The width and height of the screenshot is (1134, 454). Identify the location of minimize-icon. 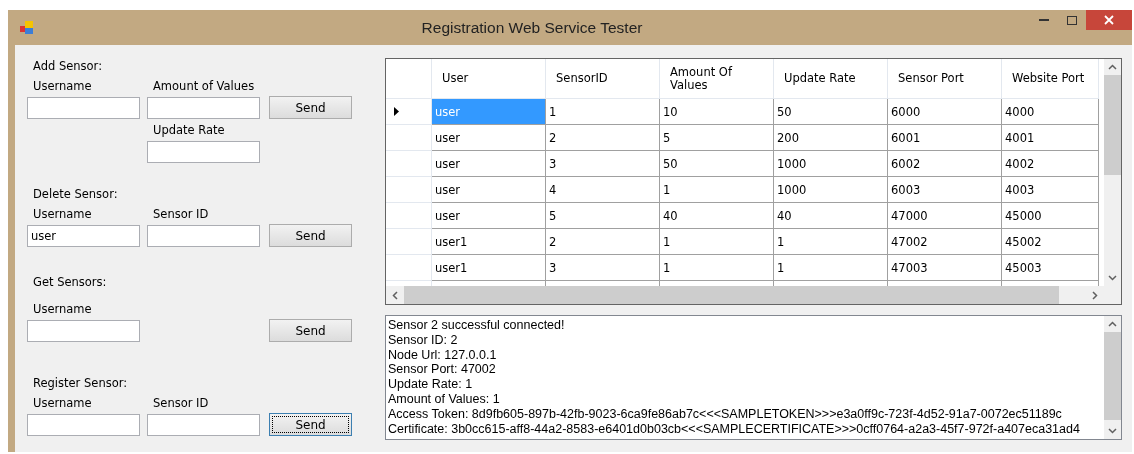
(1044, 20).